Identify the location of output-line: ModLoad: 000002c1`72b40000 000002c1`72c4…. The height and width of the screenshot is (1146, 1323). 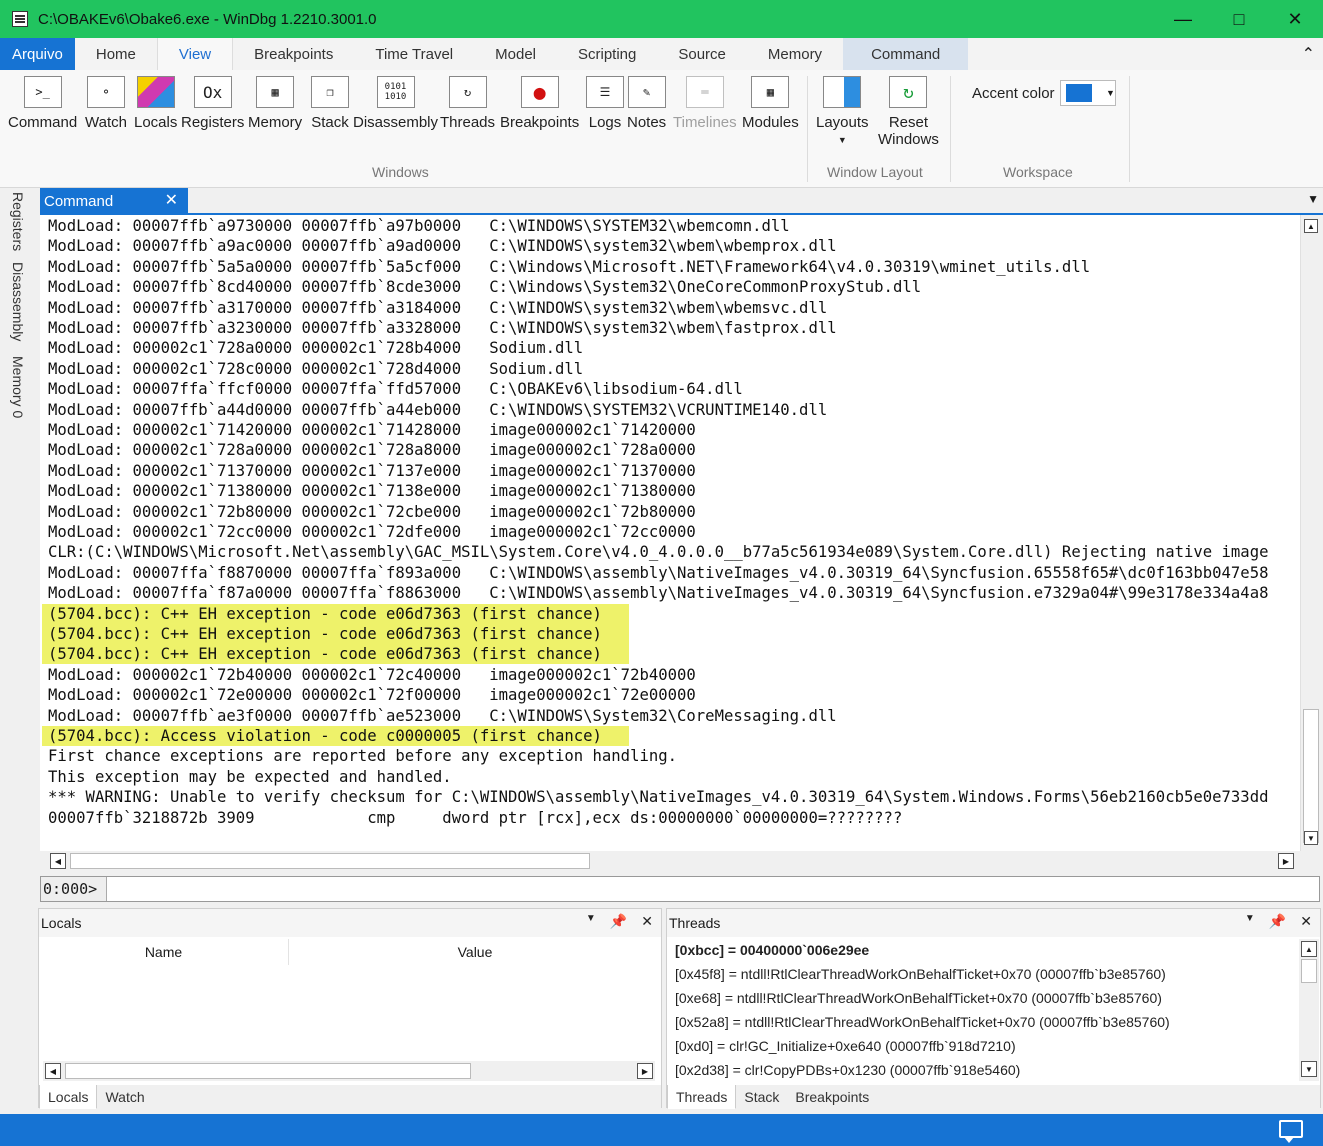
(372, 674).